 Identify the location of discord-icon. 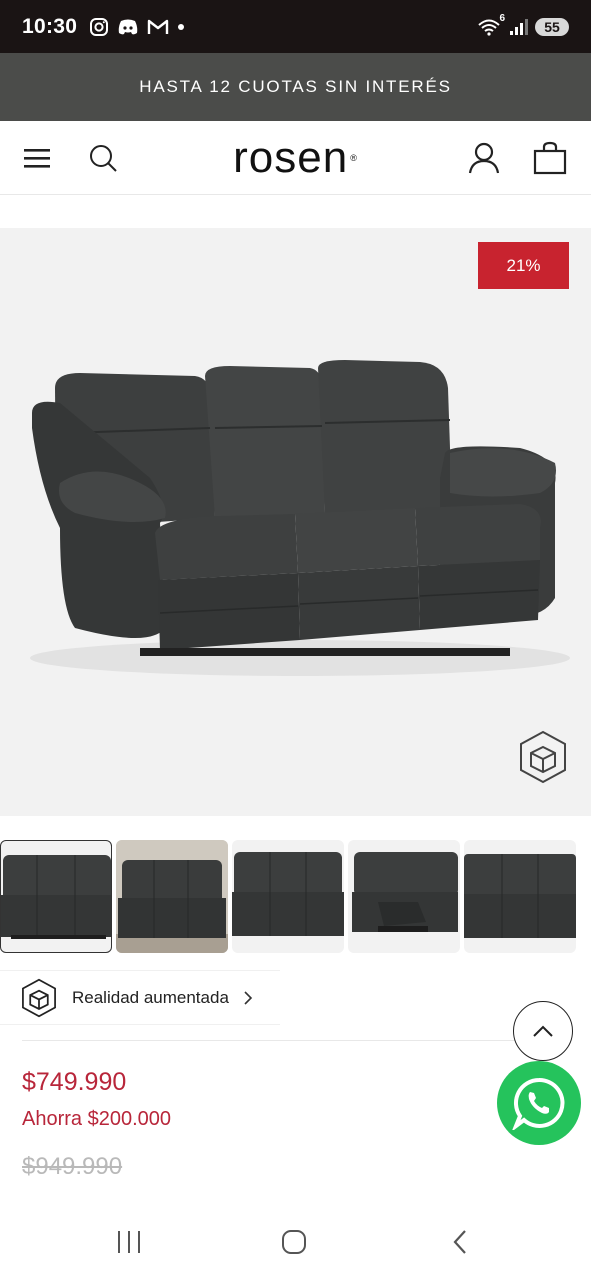
(128, 26).